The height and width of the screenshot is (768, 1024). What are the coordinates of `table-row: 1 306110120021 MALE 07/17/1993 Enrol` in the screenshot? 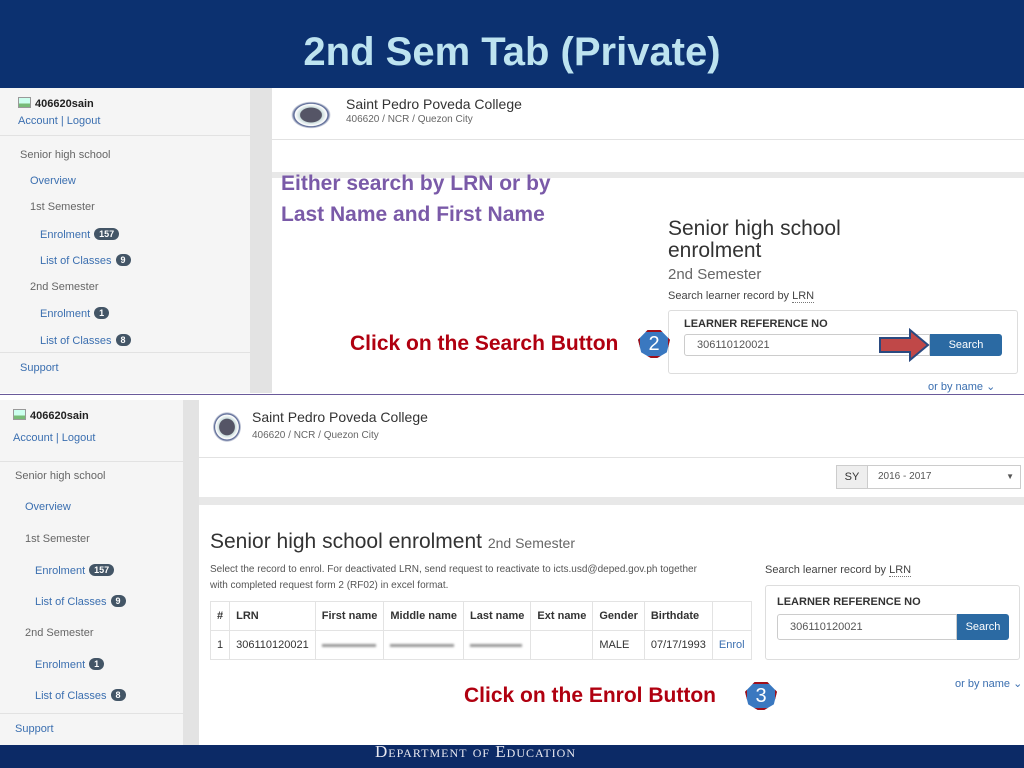 It's located at (480, 645).